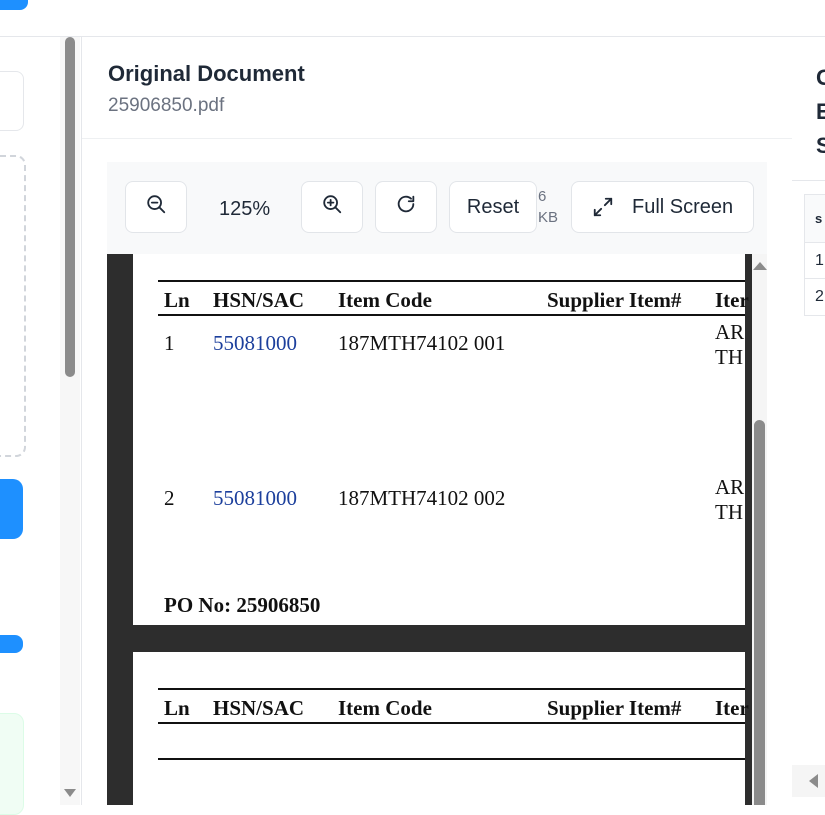 The width and height of the screenshot is (825, 815). Describe the element at coordinates (437, 88) in the screenshot. I see `document-header: Original Document 25906850.pdf` at that location.